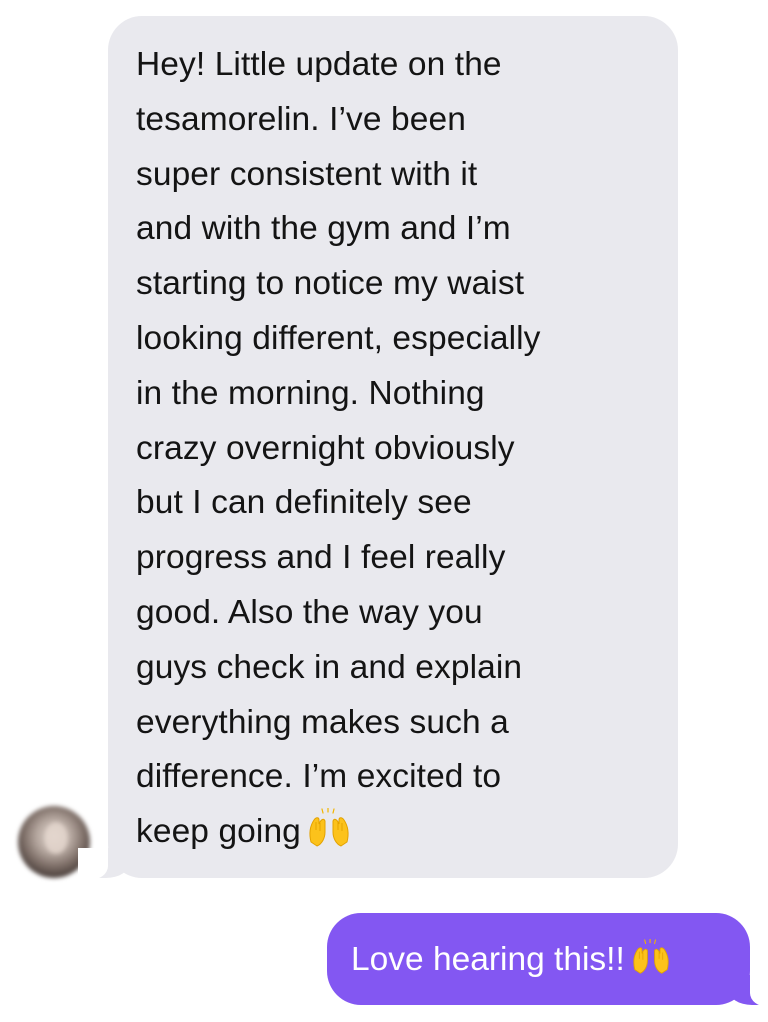 The width and height of the screenshot is (768, 1022). Describe the element at coordinates (329, 667) in the screenshot. I see `message-line: guys check in and explain` at that location.